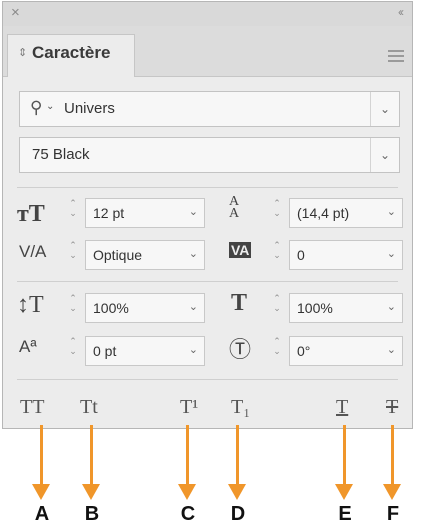 This screenshot has height=526, width=422. What do you see at coordinates (28, 346) in the screenshot?
I see `baseline-shift-icon: Aª` at bounding box center [28, 346].